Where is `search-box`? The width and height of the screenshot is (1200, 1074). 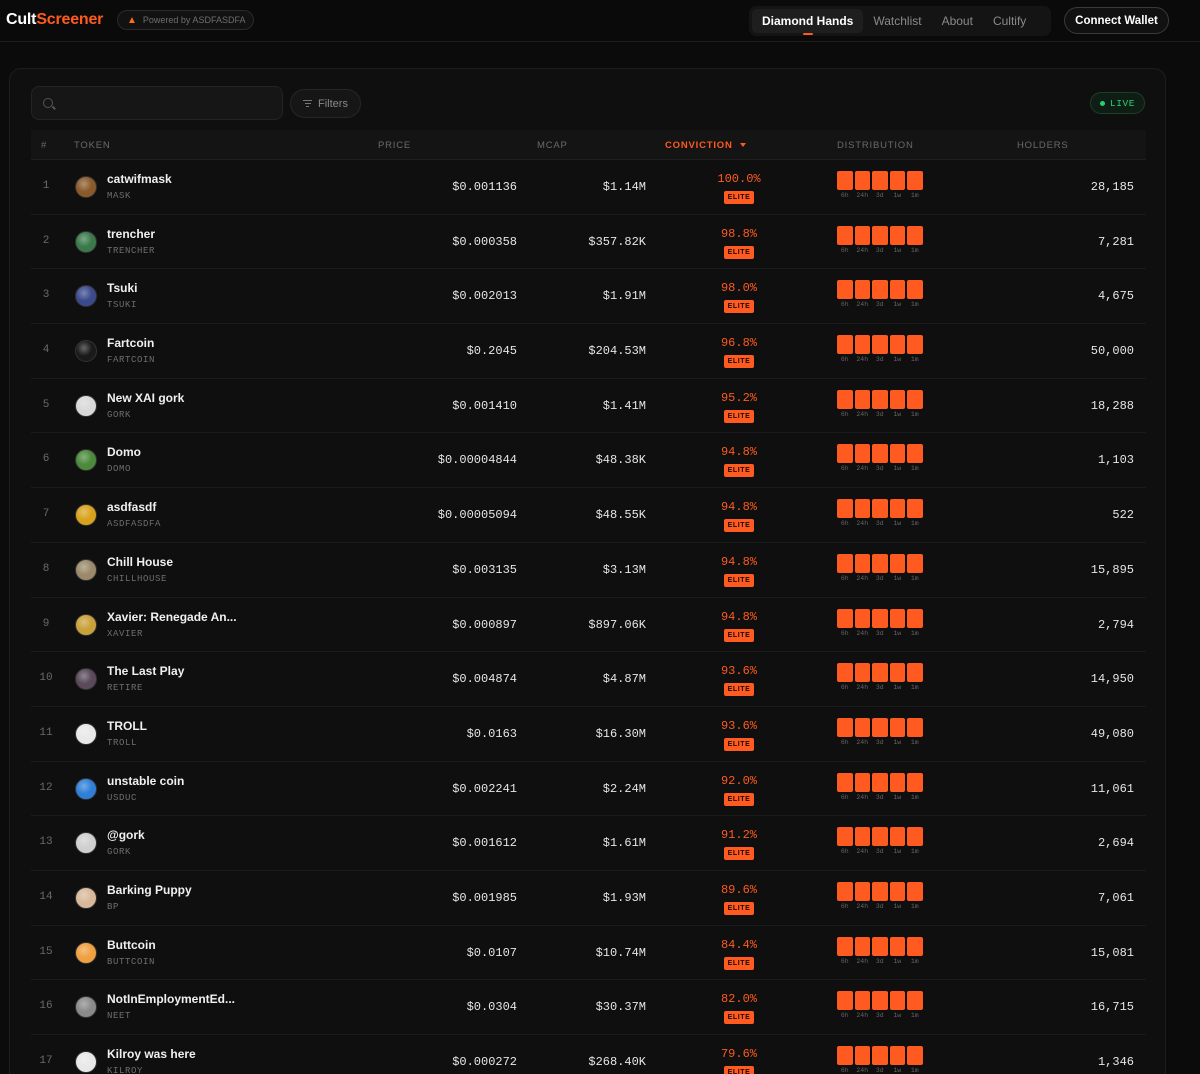 search-box is located at coordinates (157, 103).